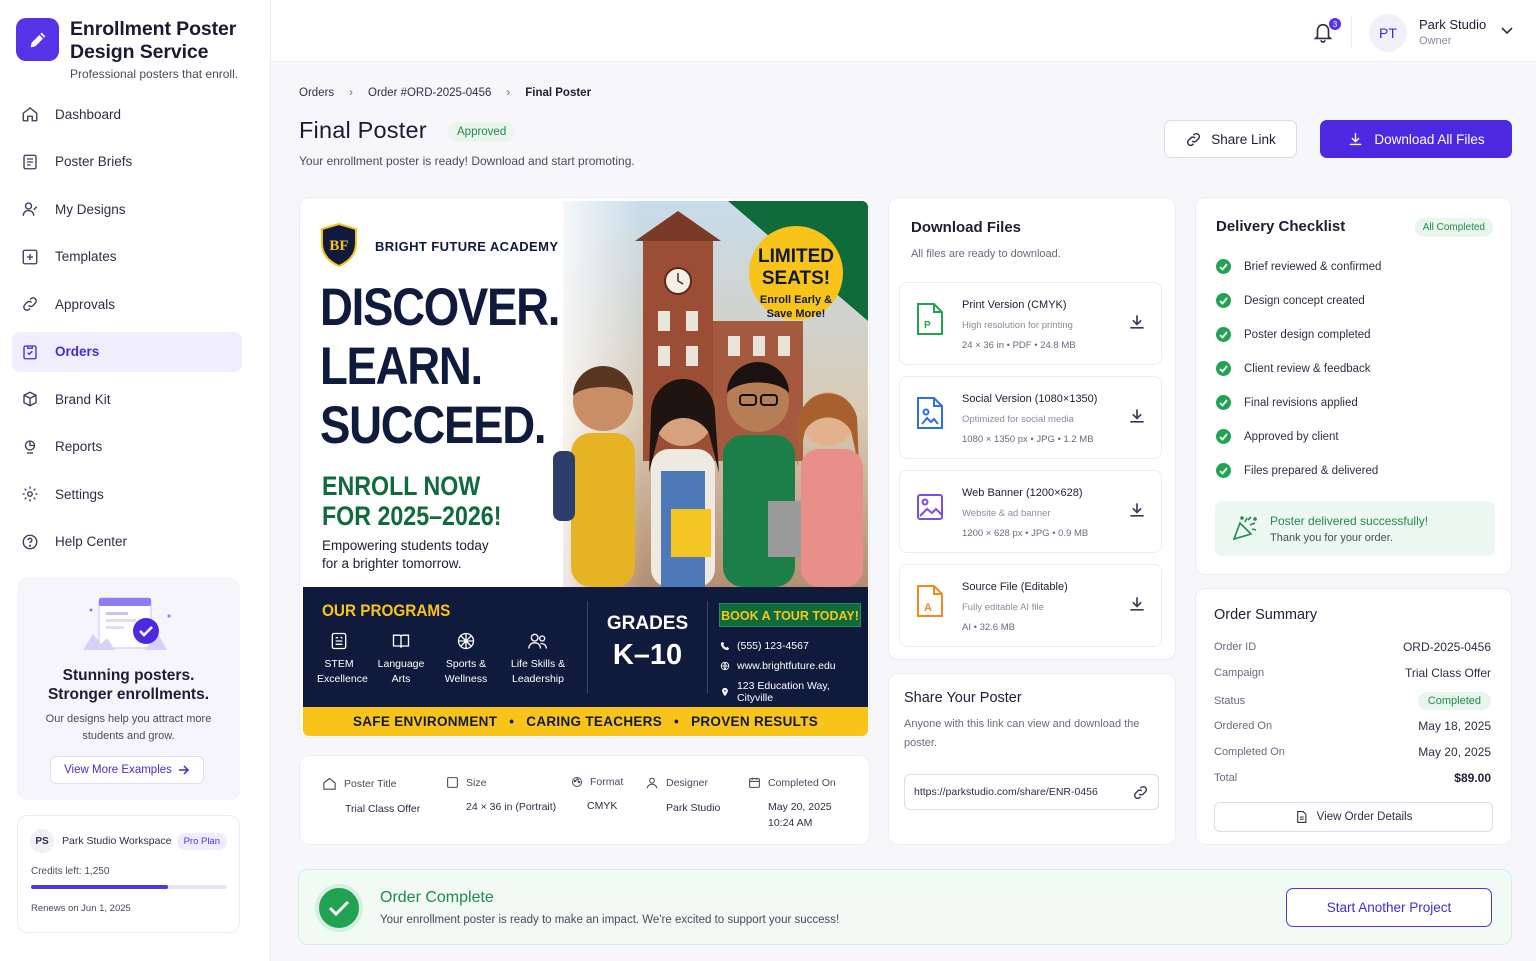 Image resolution: width=1536 pixels, height=961 pixels. What do you see at coordinates (363, 130) in the screenshot?
I see `page-title: Final Poster` at bounding box center [363, 130].